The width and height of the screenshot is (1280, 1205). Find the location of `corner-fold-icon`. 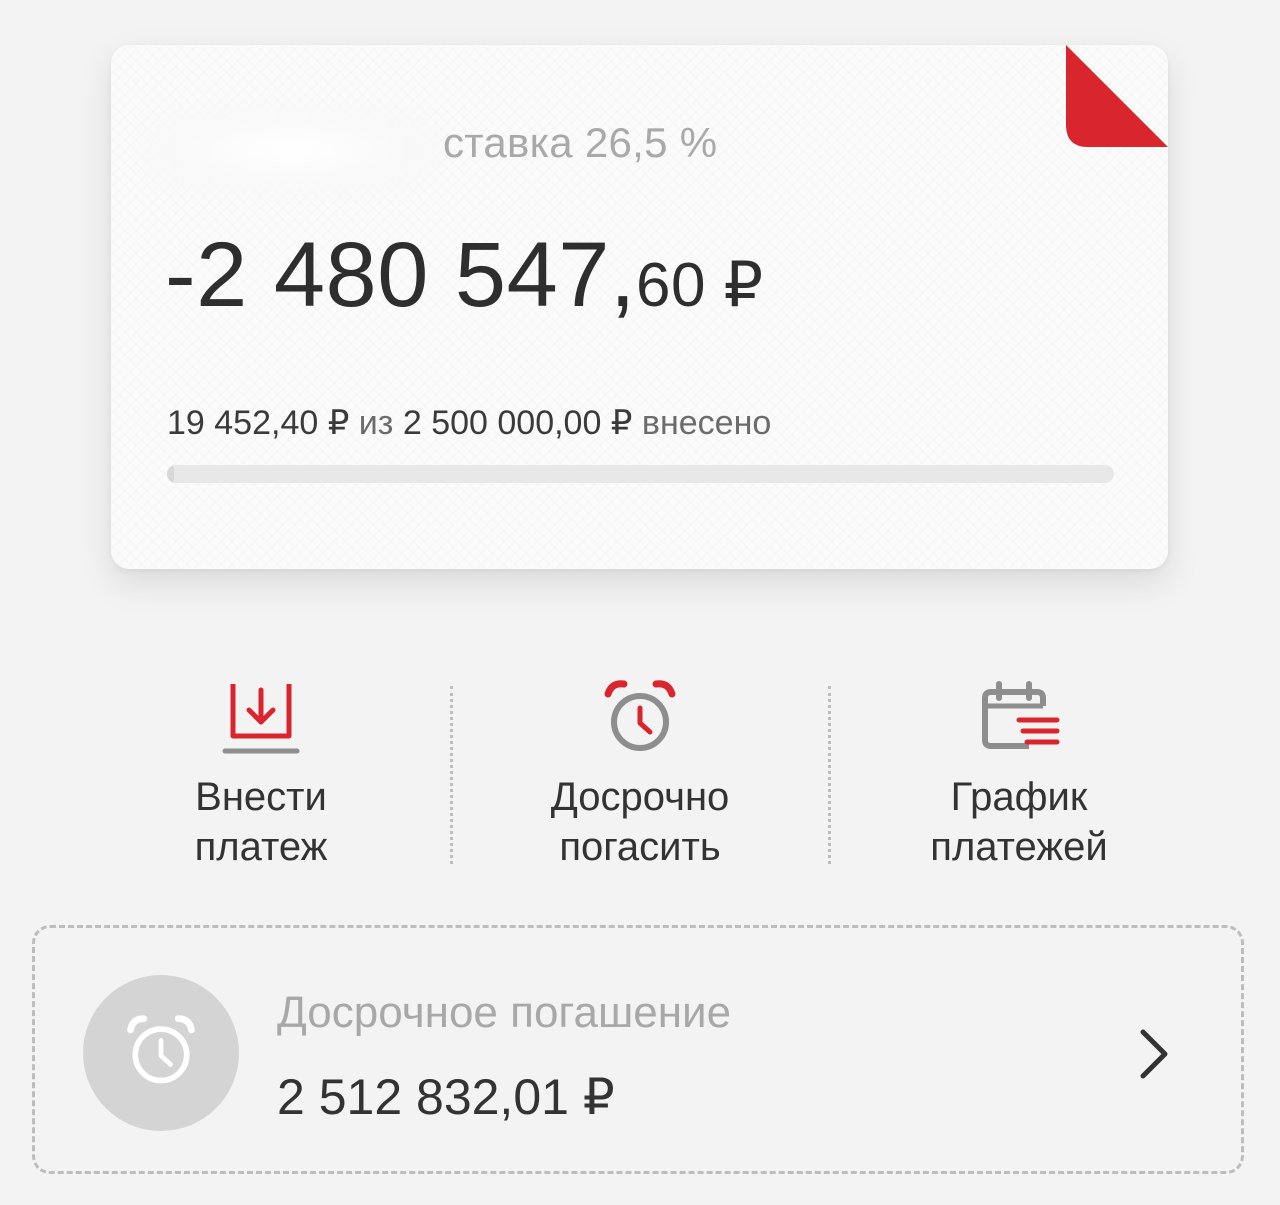

corner-fold-icon is located at coordinates (1117, 96).